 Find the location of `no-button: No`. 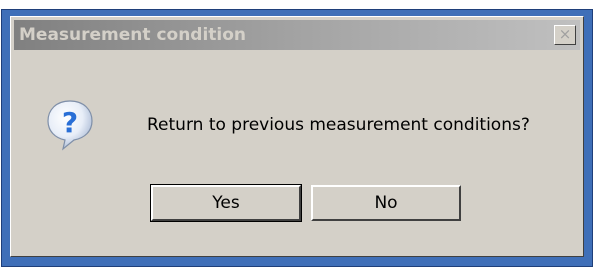

no-button: No is located at coordinates (386, 203).